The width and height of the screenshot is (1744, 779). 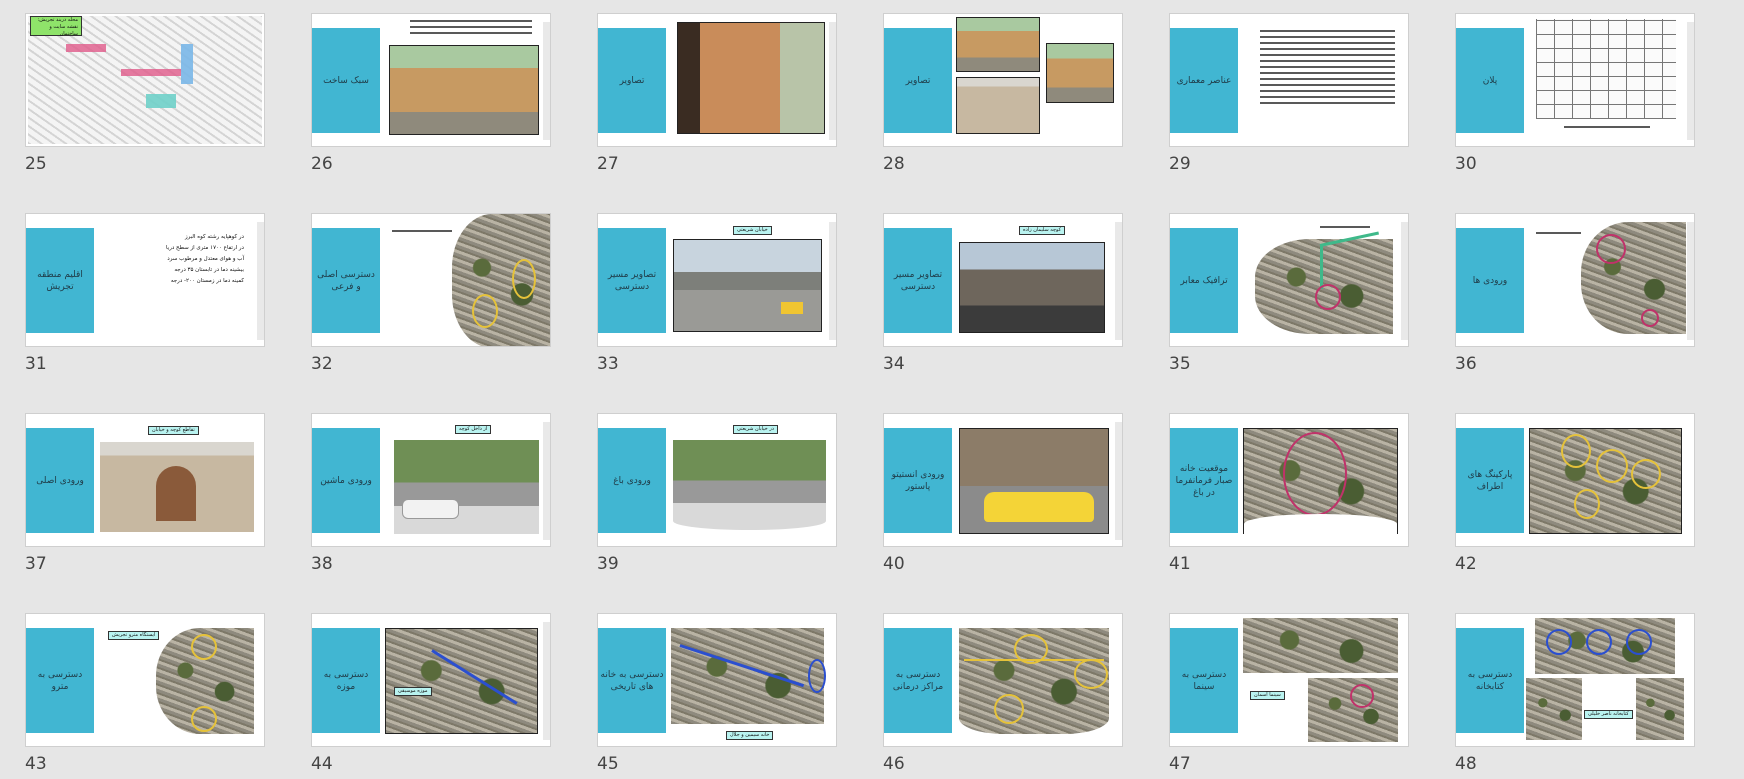 What do you see at coordinates (1606, 69) in the screenshot?
I see `floor-plan-drawing` at bounding box center [1606, 69].